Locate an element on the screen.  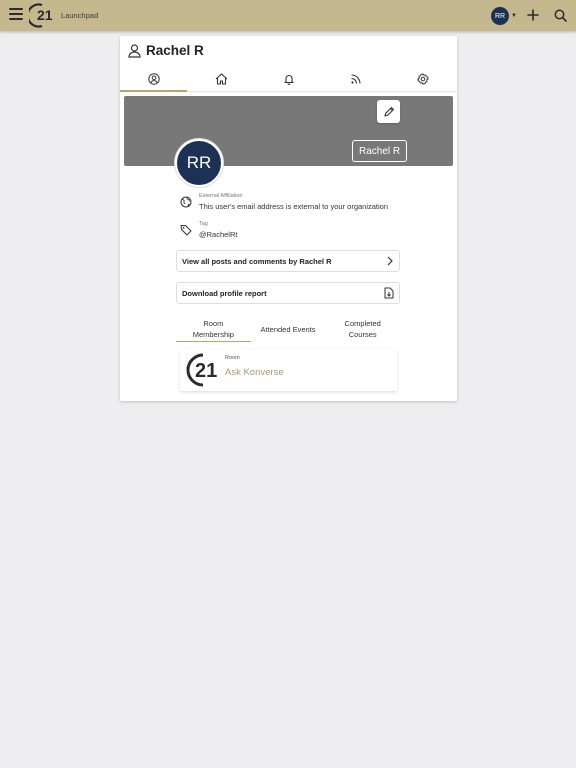
room-logo-text: 21 is located at coordinates (206, 371).